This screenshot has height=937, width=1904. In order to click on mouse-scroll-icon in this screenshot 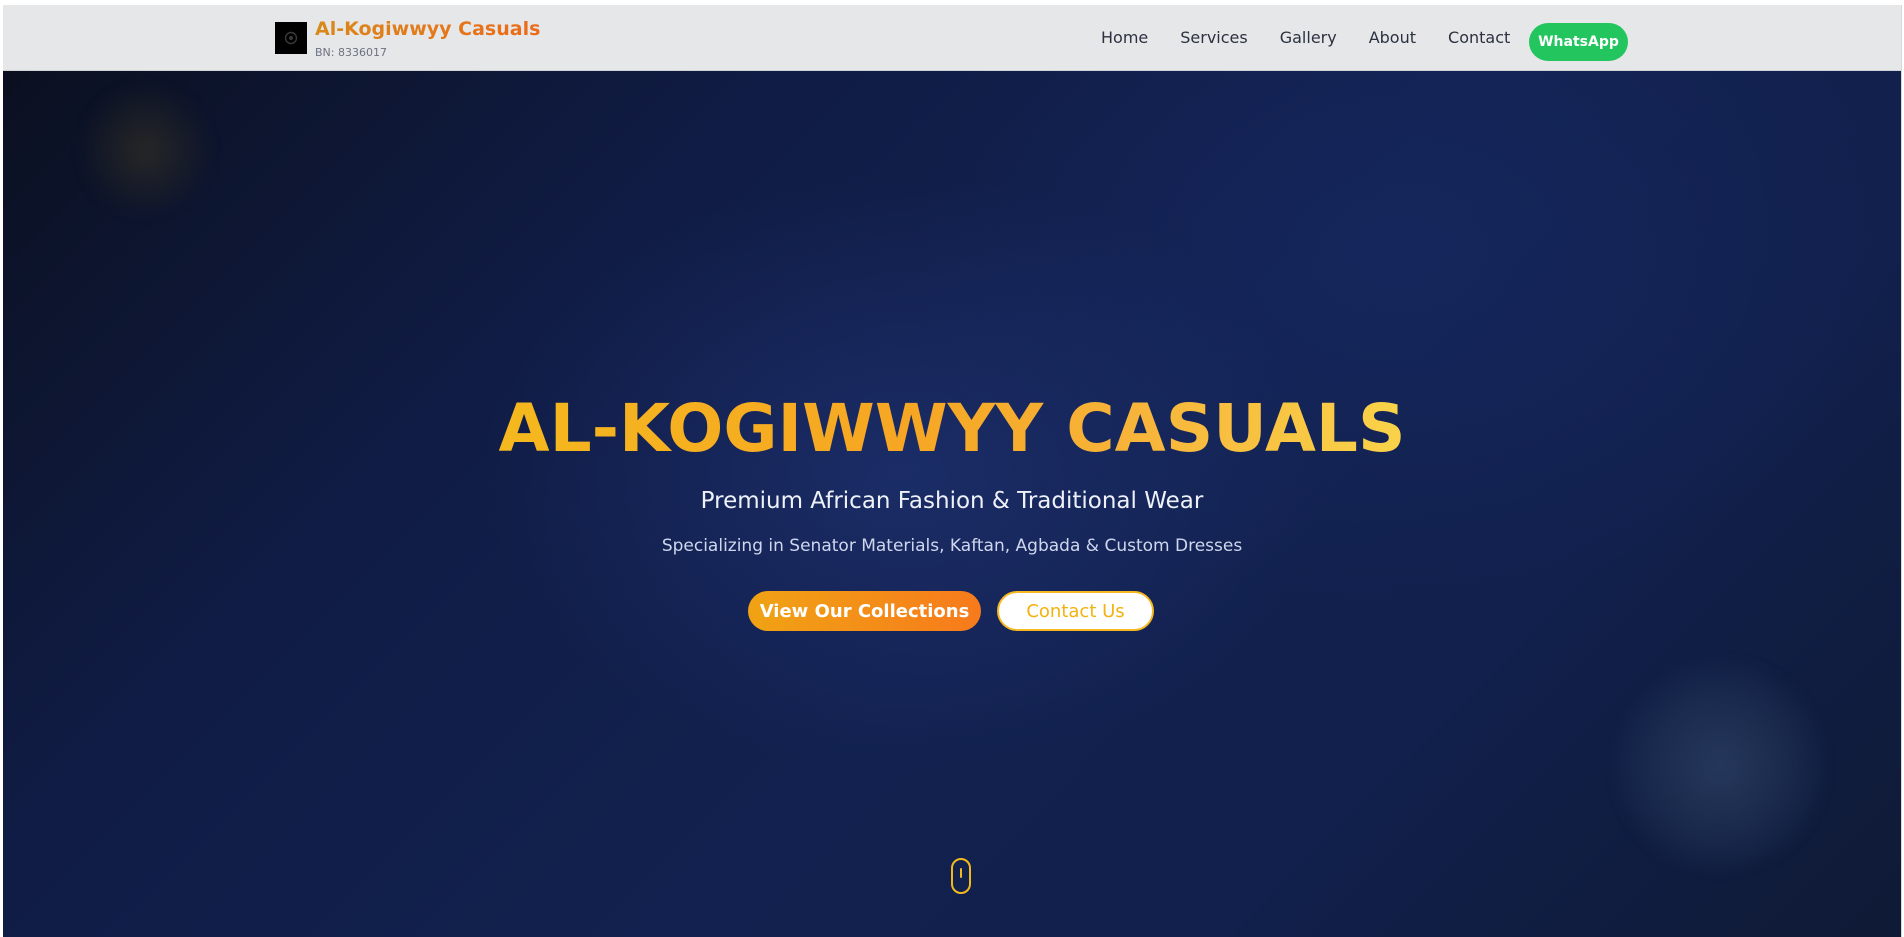, I will do `click(961, 876)`.